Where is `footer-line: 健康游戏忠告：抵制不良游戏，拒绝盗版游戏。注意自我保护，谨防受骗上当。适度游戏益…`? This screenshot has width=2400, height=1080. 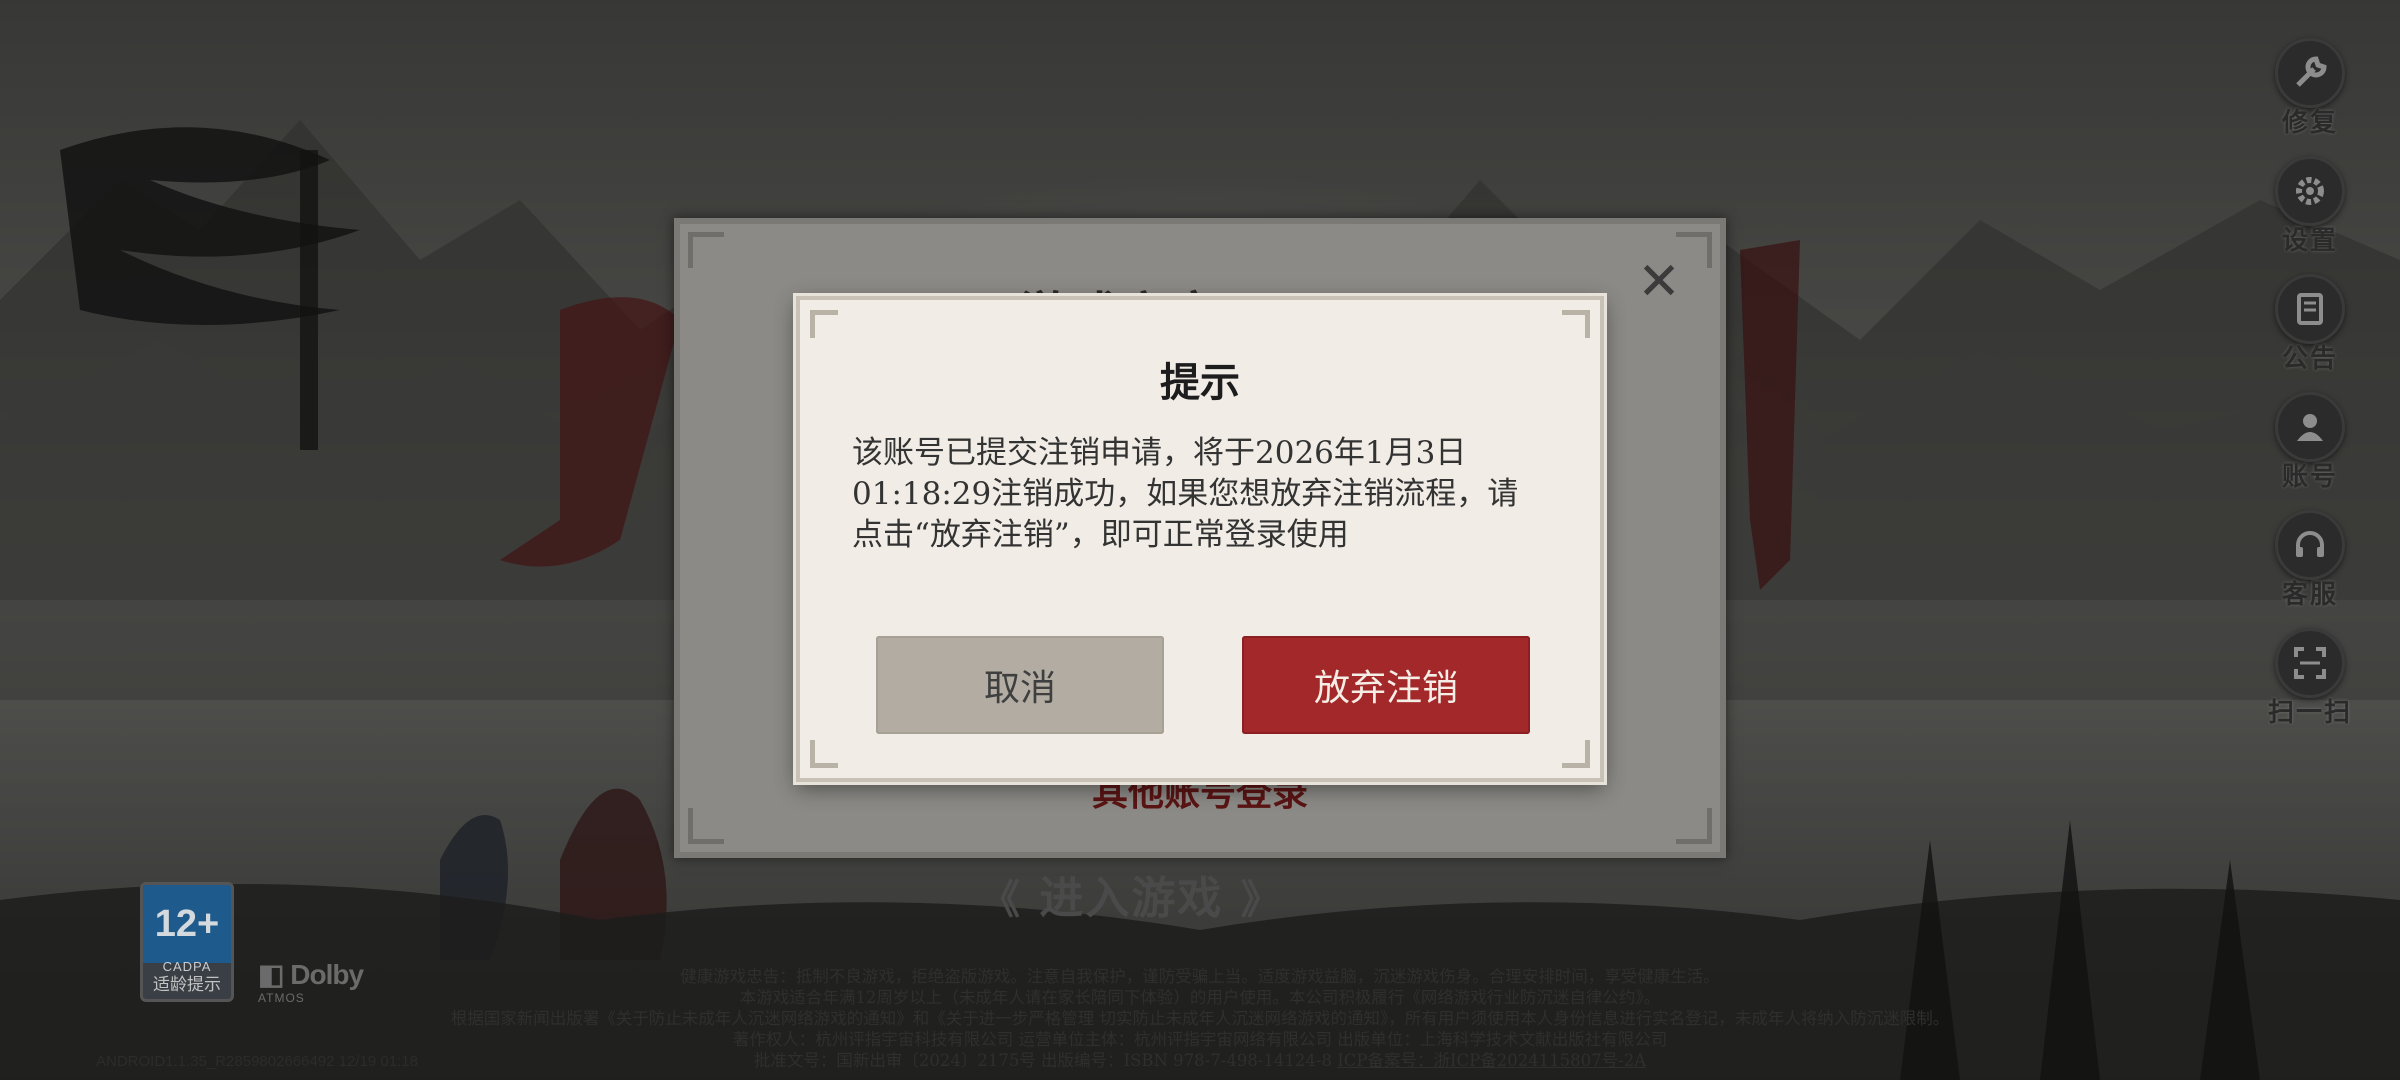 footer-line: 健康游戏忠告：抵制不良游戏，拒绝盗版游戏。注意自我保护，谨防受骗上当。适度游戏益… is located at coordinates (1200, 976).